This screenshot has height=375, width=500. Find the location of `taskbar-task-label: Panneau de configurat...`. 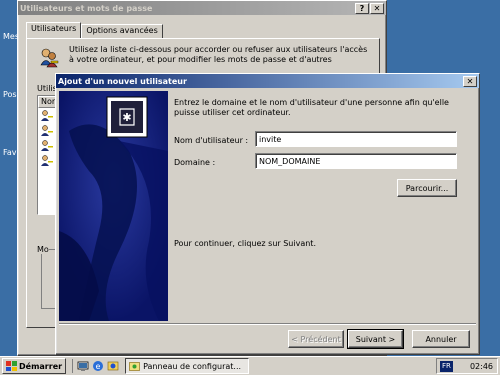

taskbar-task-label: Panneau de configurat... is located at coordinates (192, 366).